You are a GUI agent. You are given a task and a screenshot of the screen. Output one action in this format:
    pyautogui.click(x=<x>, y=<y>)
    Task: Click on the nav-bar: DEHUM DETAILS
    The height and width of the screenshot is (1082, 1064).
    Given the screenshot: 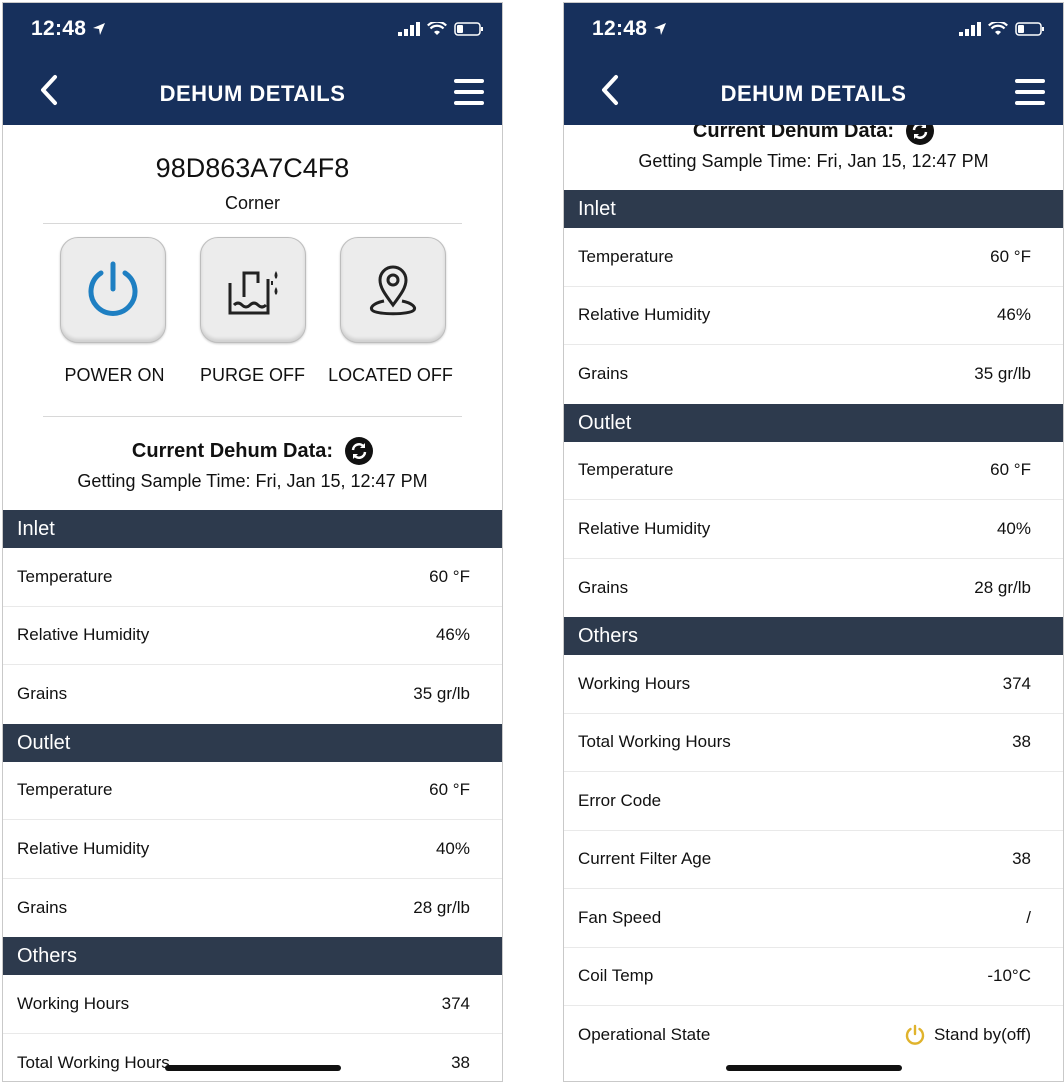 What is the action you would take?
    pyautogui.click(x=252, y=90)
    